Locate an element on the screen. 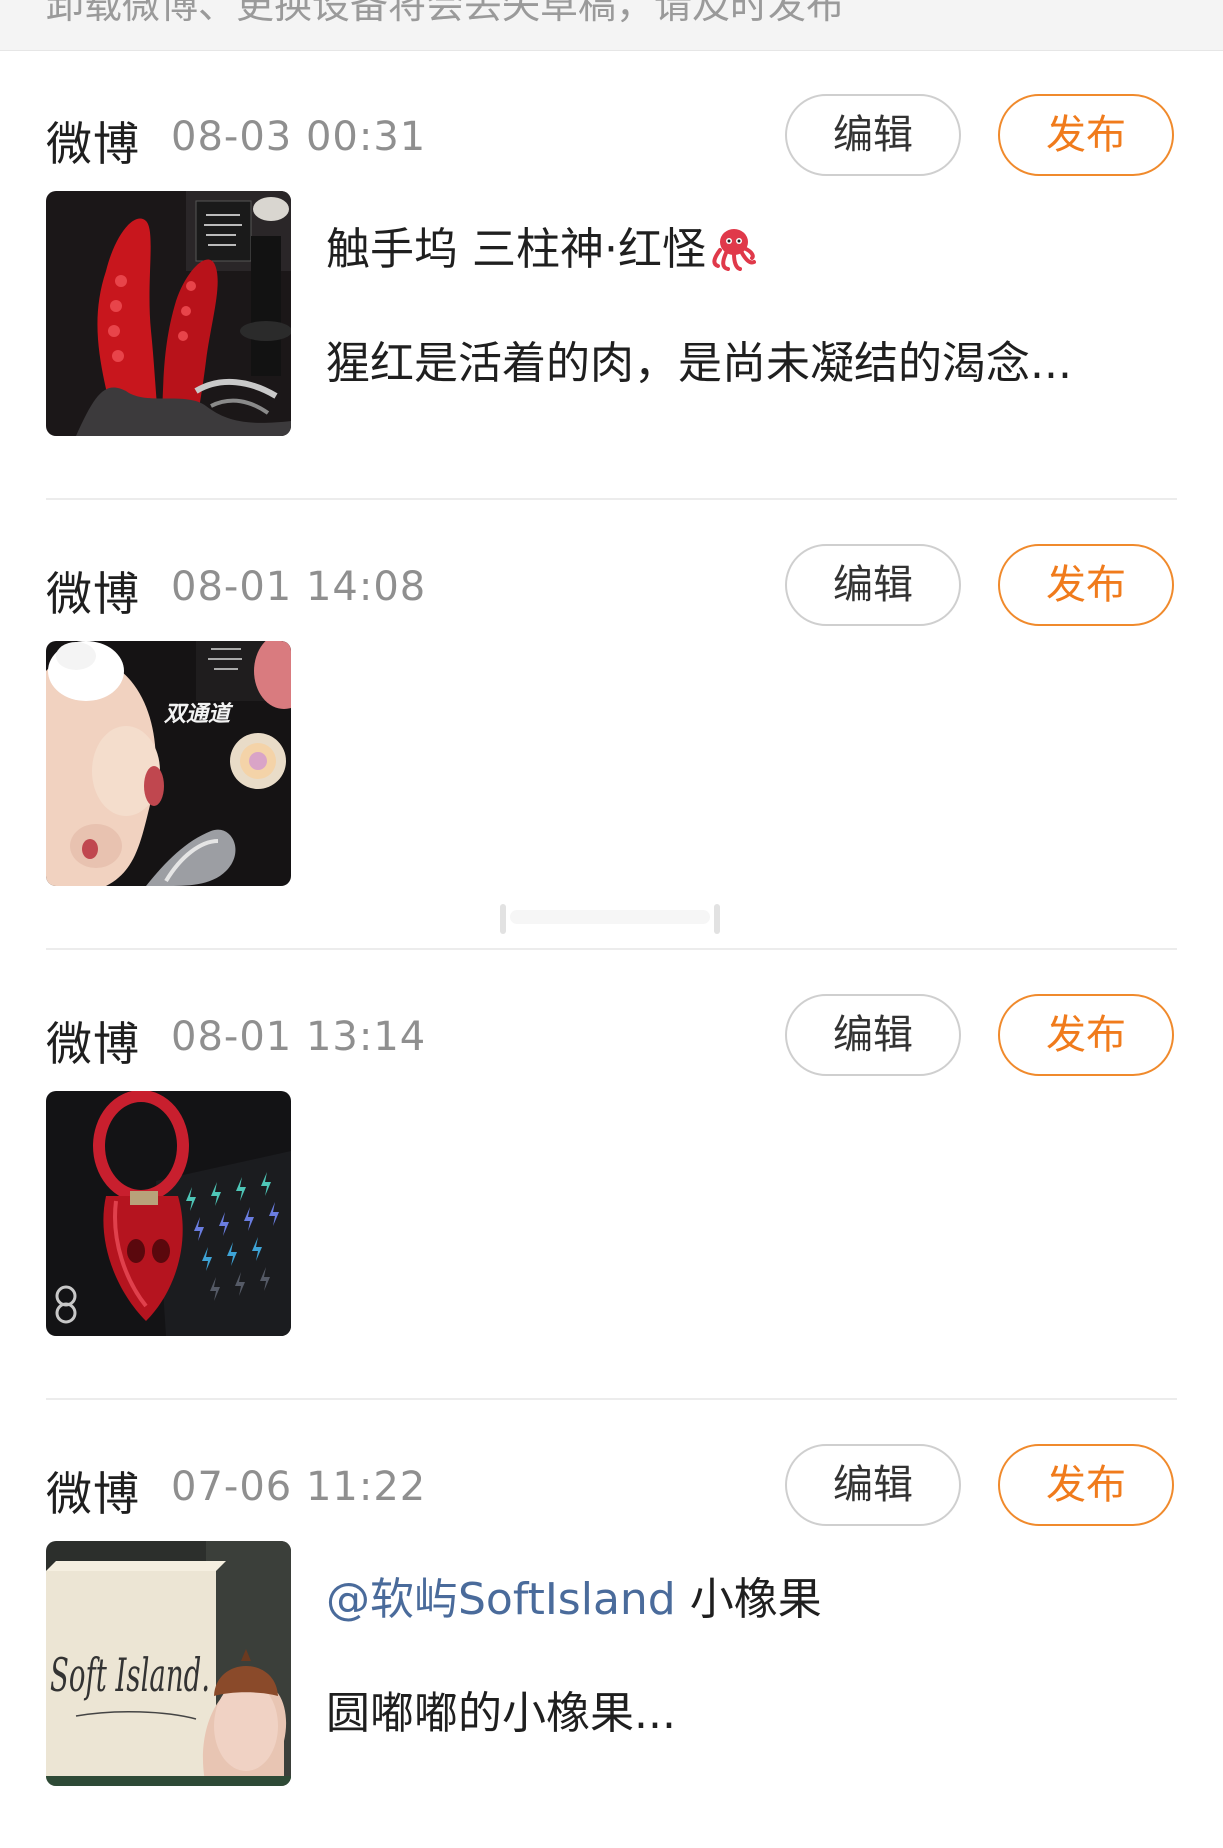 The width and height of the screenshot is (1223, 1848). draft-time: 08-01 14:08 is located at coordinates (299, 587).